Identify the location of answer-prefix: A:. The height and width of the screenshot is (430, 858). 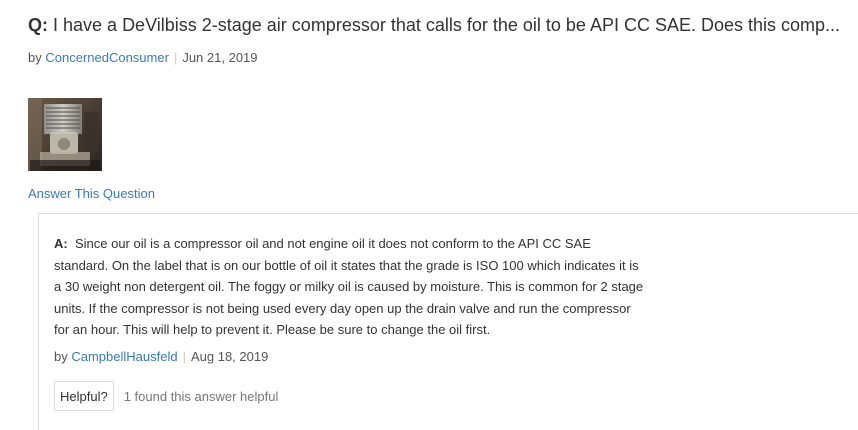
(61, 243).